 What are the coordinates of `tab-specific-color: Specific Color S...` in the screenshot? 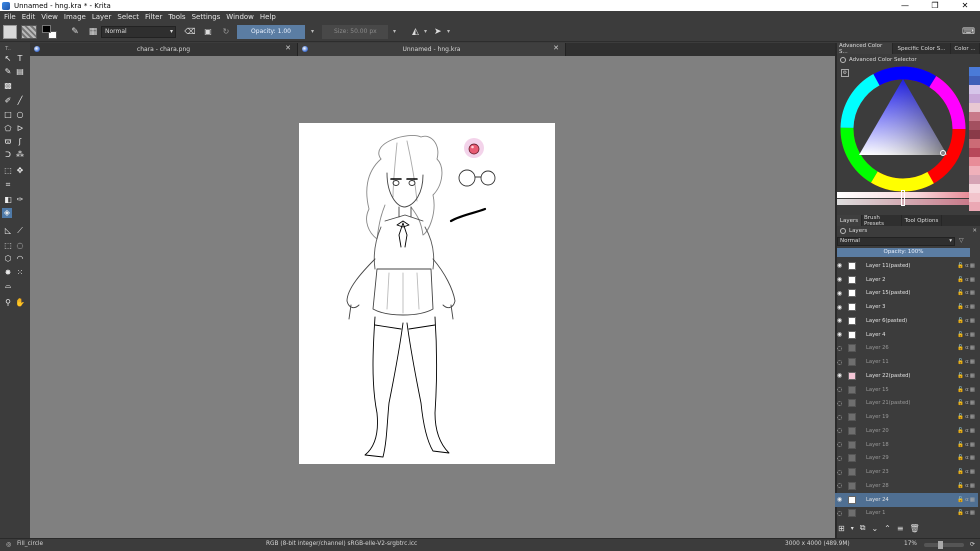 It's located at (922, 48).